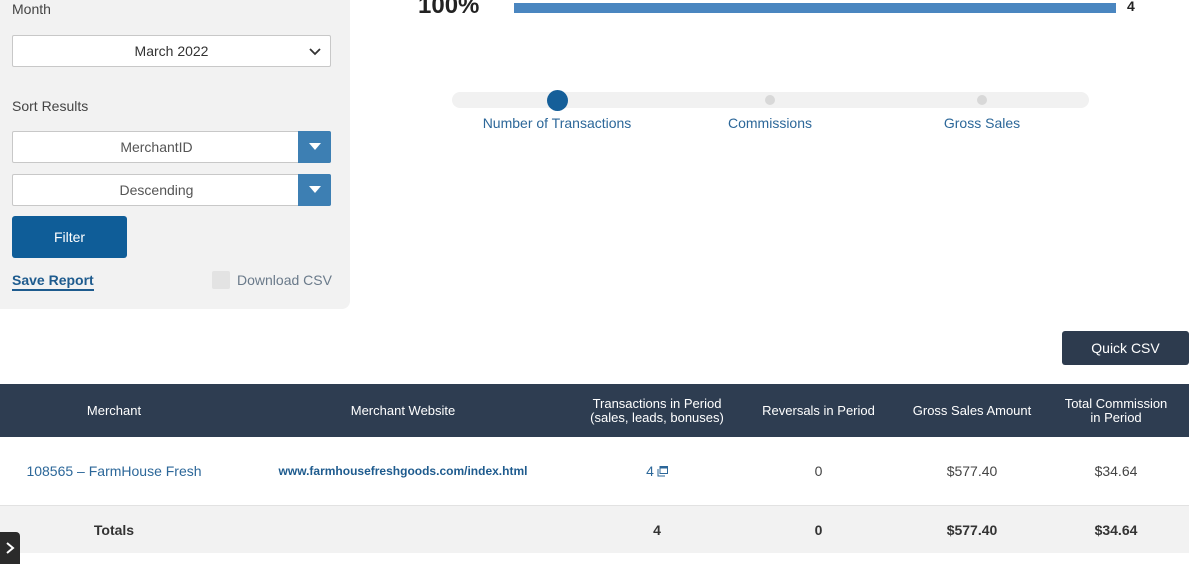 This screenshot has width=1195, height=564. What do you see at coordinates (972, 529) in the screenshot?
I see `totals-gross-sales: $577.40` at bounding box center [972, 529].